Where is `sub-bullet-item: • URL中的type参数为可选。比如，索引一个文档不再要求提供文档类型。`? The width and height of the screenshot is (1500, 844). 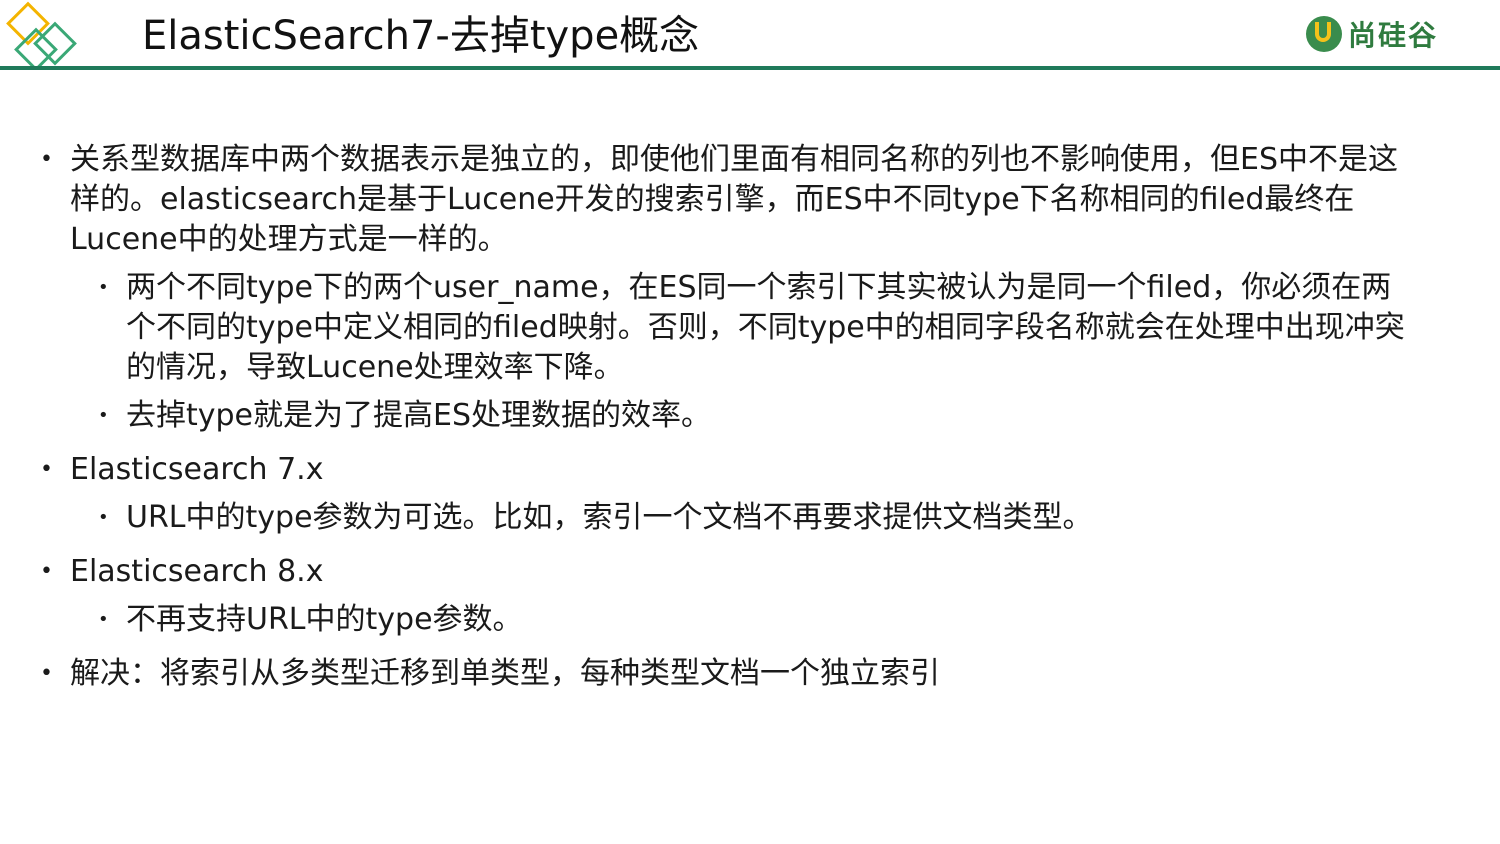
sub-bullet-item: • URL中的type参数为可选。比如，索引一个文档不再要求提供文档类型。 is located at coordinates (708, 518).